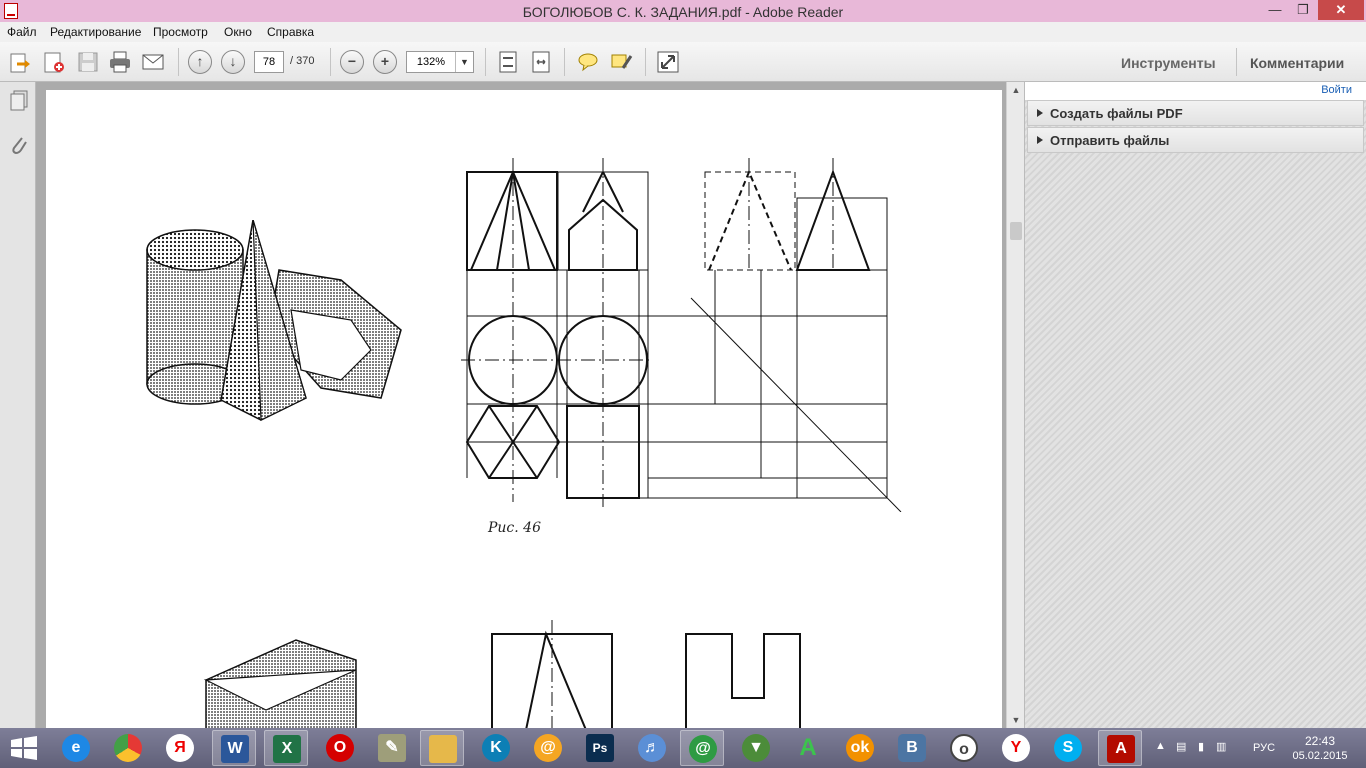  I want to click on font-app-icon: A, so click(808, 748).